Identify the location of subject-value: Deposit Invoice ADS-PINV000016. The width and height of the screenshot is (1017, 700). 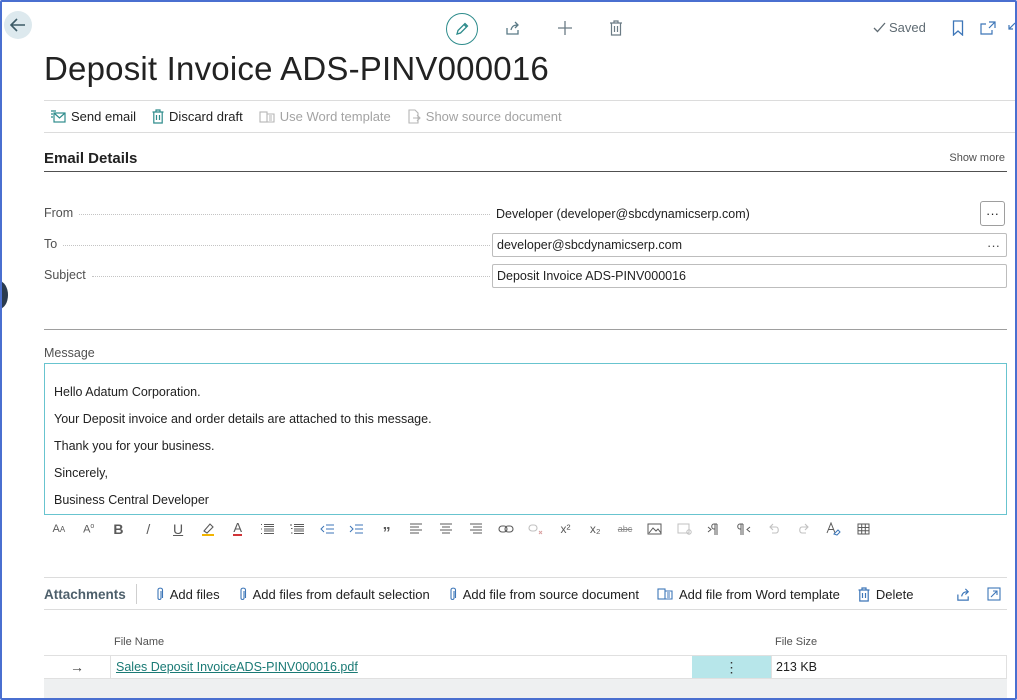
(591, 276).